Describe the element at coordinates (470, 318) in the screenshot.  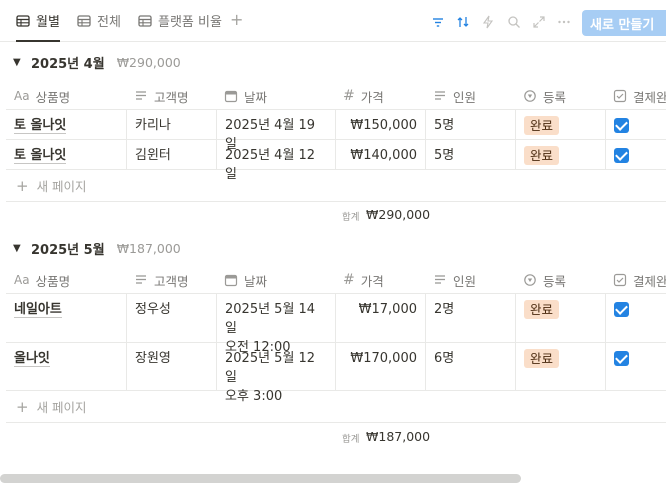
I see `people-cell: 2명` at that location.